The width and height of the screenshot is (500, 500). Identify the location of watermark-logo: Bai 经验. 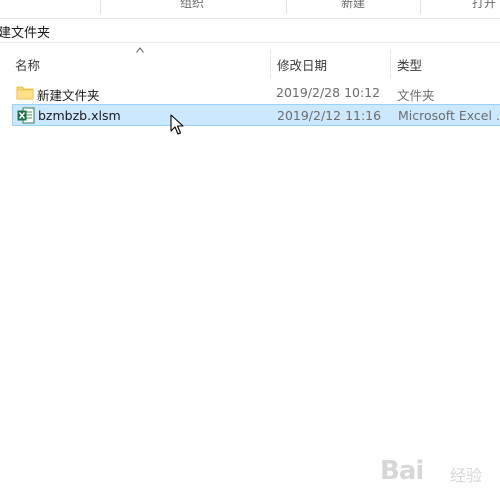
(435, 472).